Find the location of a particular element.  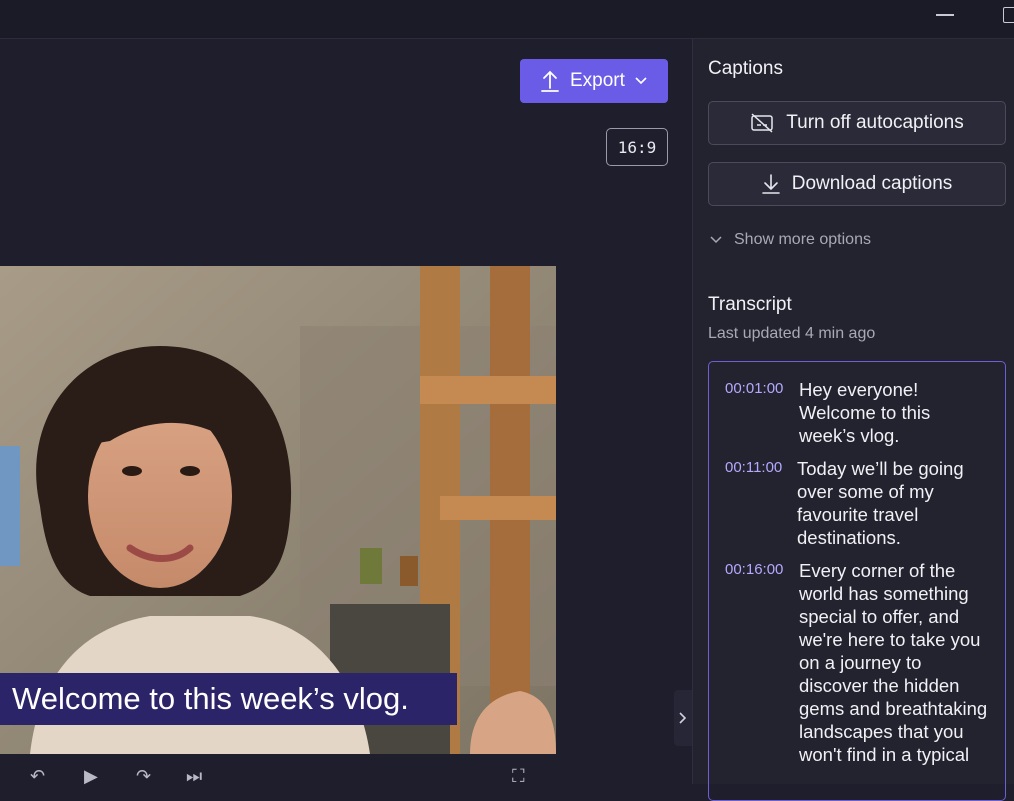

turn-off-autocaptions-button: Turn off autocaptions is located at coordinates (857, 123).